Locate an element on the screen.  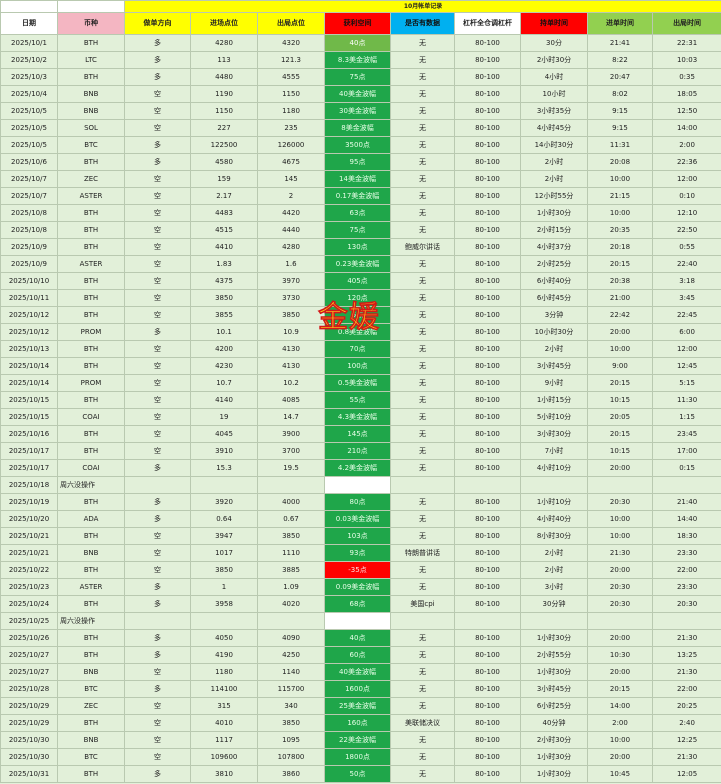
has-data-cell is located at coordinates (422, 621).